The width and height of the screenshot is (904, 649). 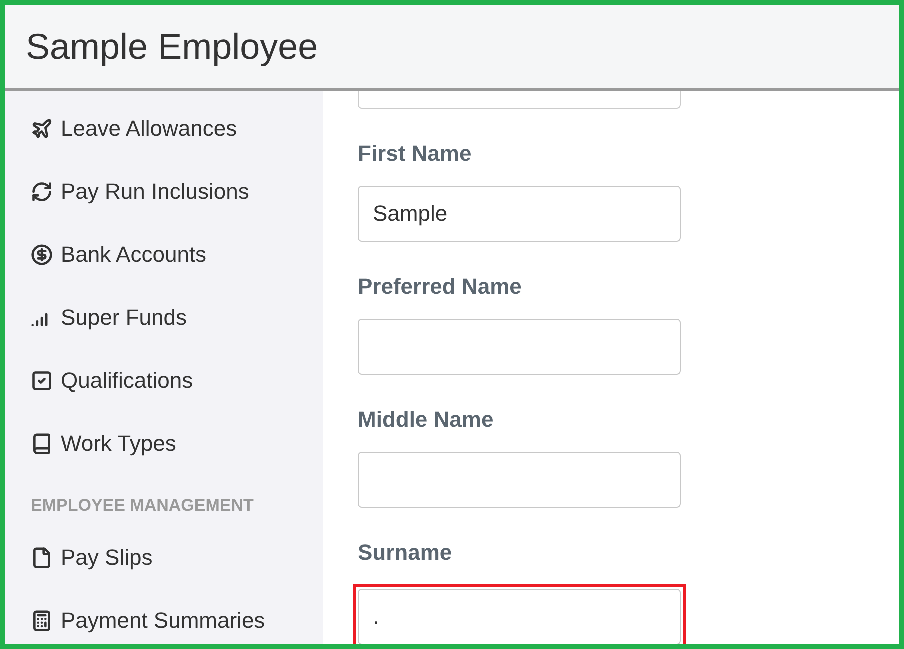 What do you see at coordinates (155, 192) in the screenshot?
I see `sidebar-item: Pay Run Inclusions` at bounding box center [155, 192].